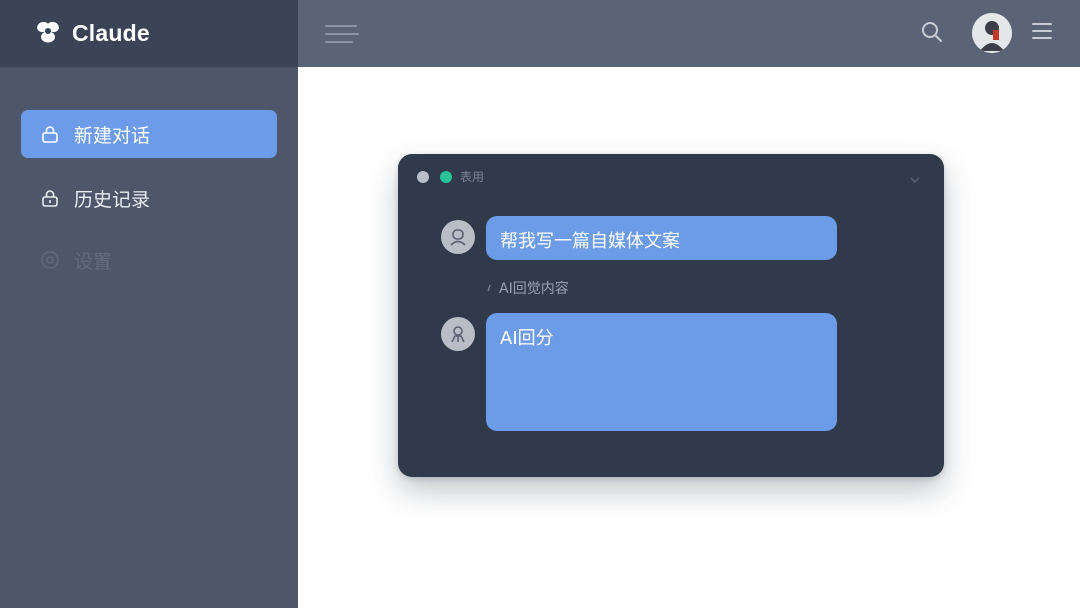  I want to click on brand-name: Claude, so click(111, 33).